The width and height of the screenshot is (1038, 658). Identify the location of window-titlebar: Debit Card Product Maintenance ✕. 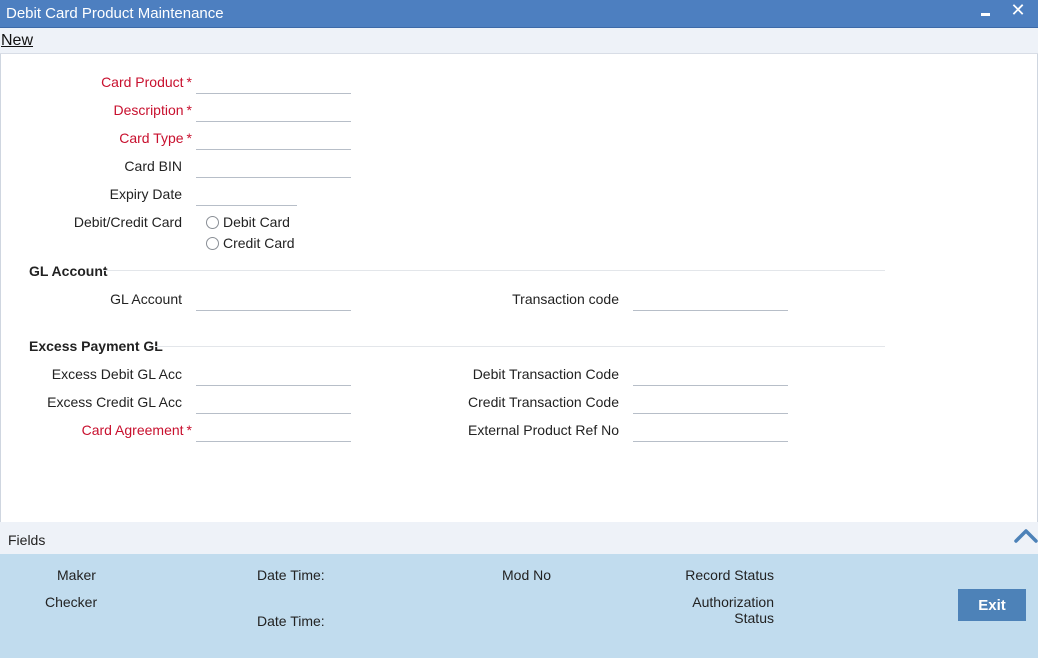
(519, 14).